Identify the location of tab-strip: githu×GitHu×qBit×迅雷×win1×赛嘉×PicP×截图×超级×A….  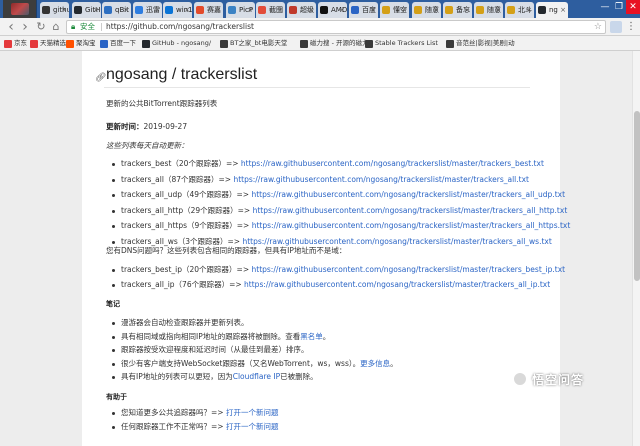
(320, 9).